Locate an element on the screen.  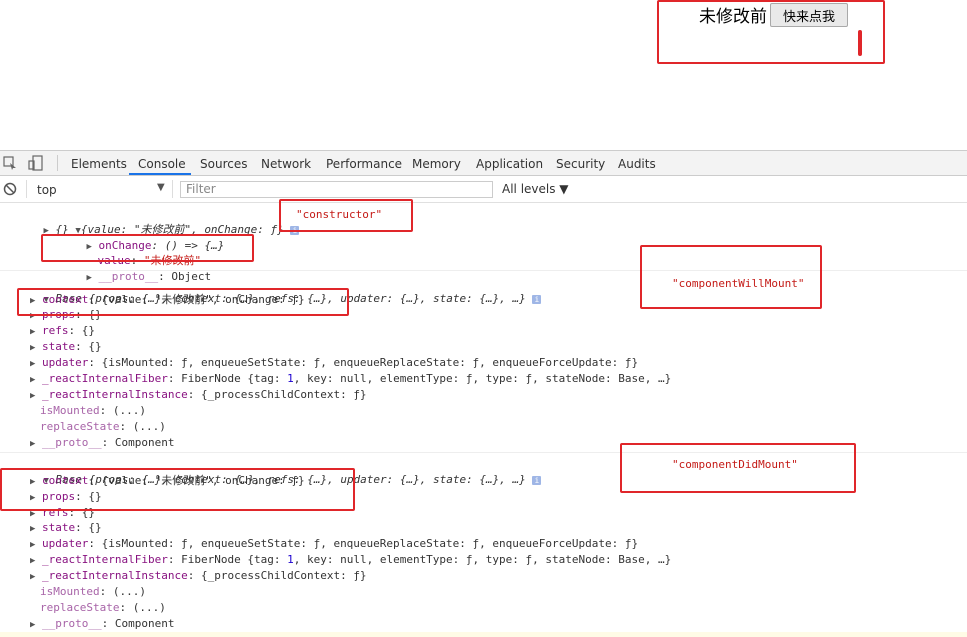
clear-console-icon is located at coordinates (10, 190).